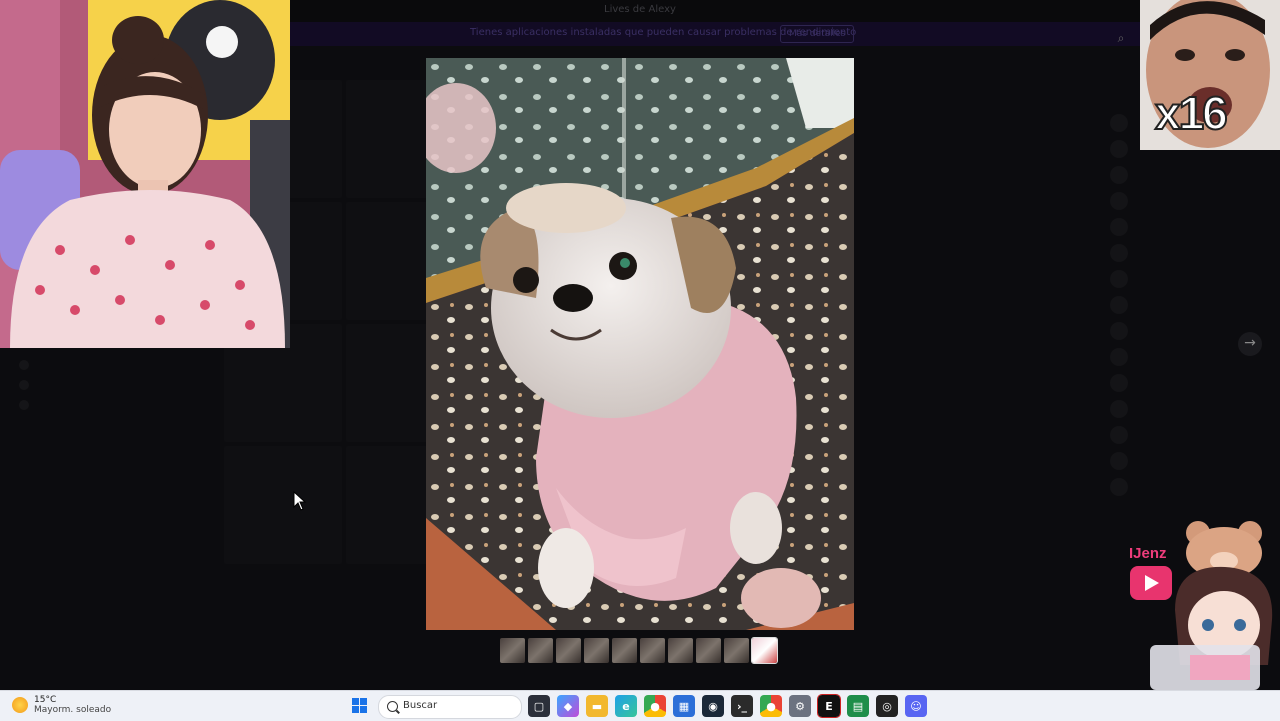 The width and height of the screenshot is (1280, 721). I want to click on next-image-button: →, so click(1250, 344).